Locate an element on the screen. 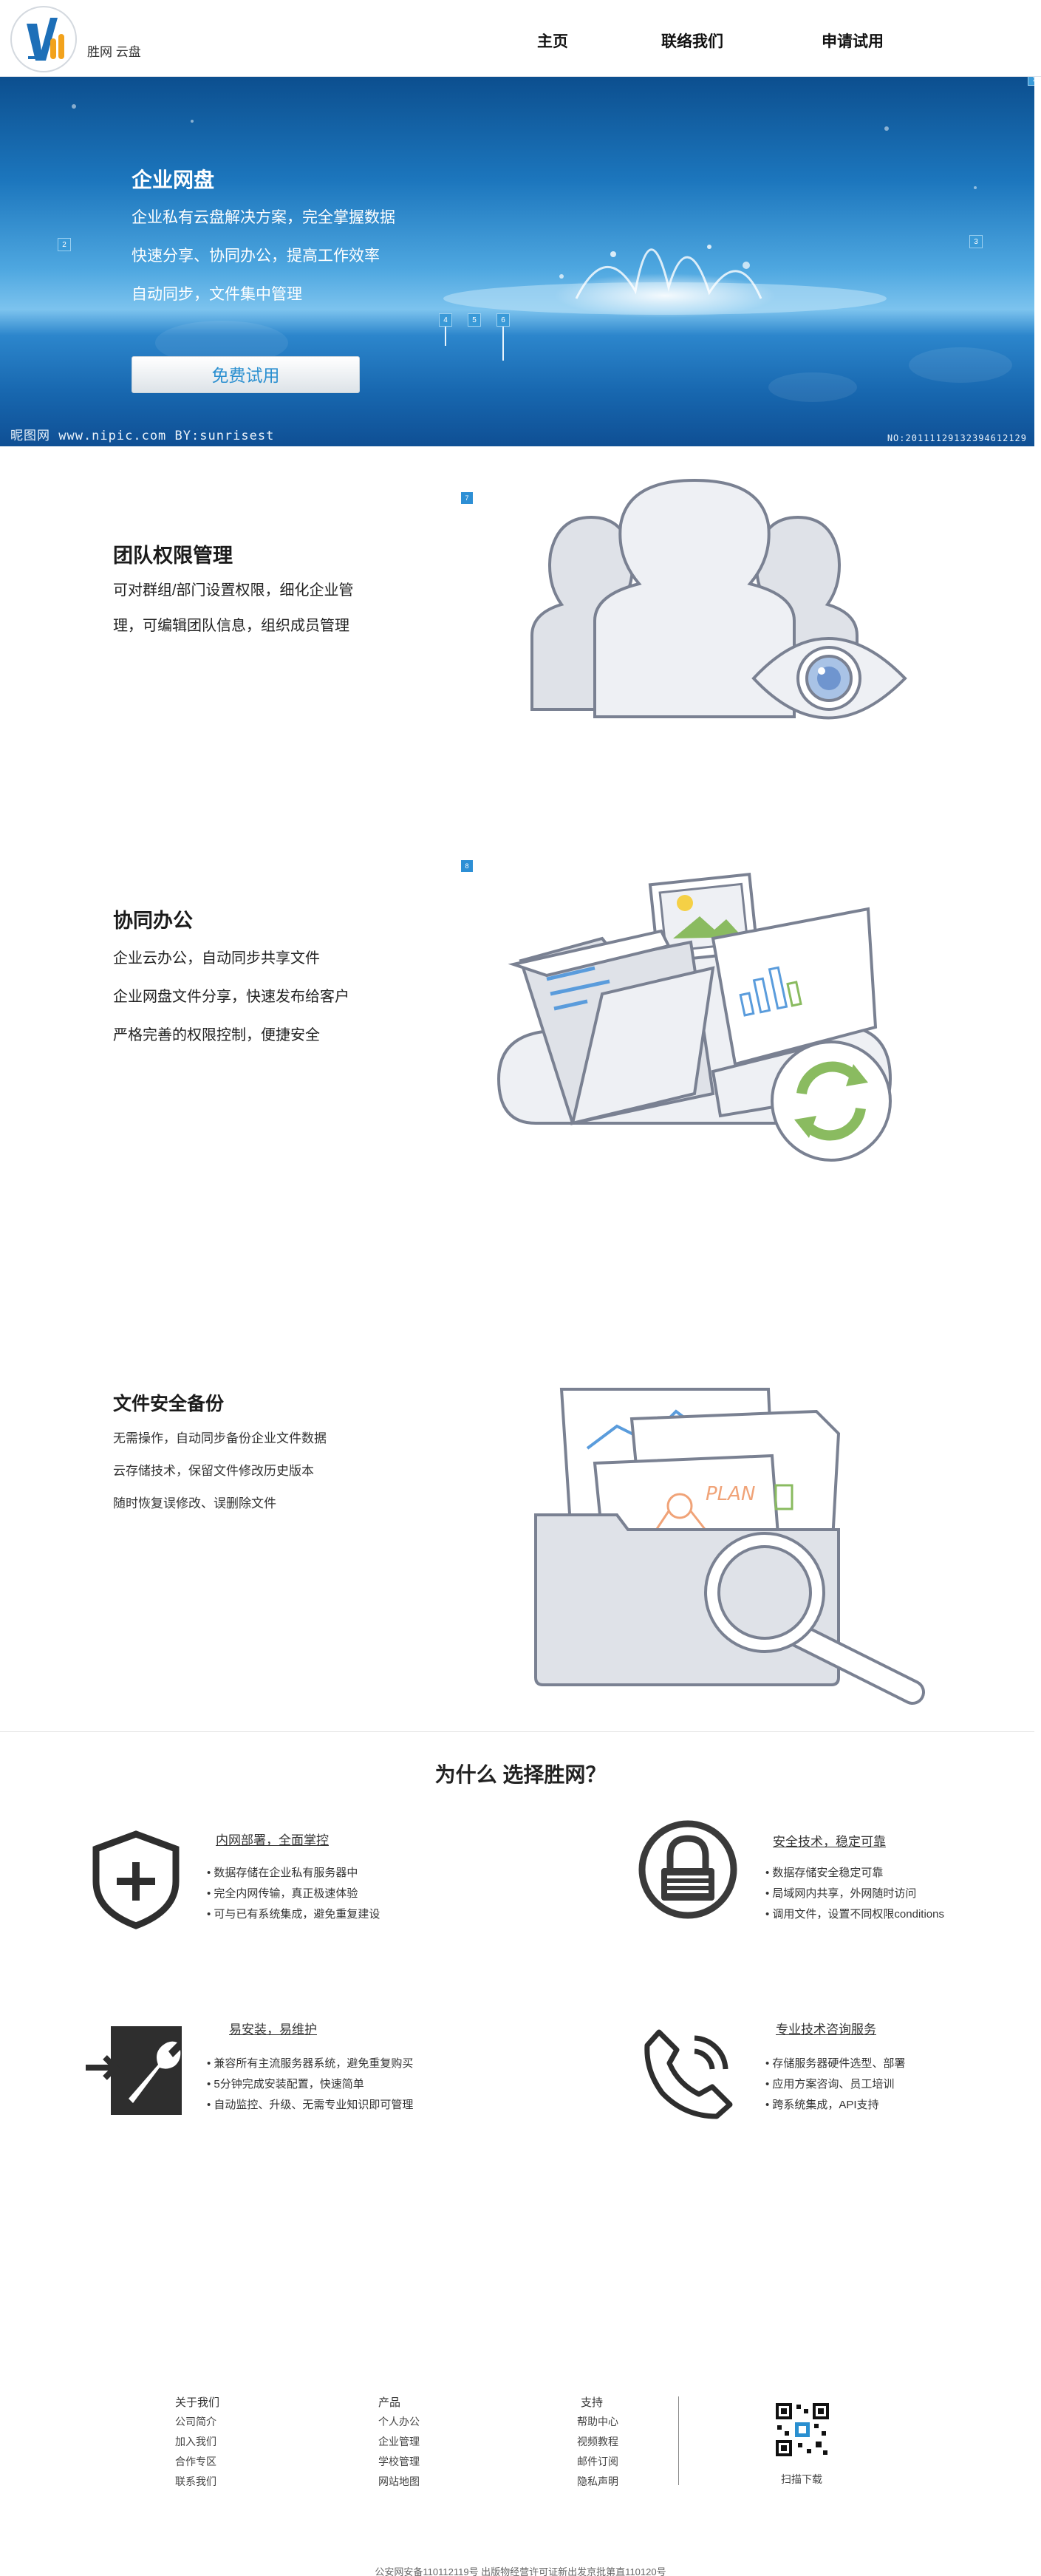  banner-line-2: 快速分享、协同办公，提高工作效率 is located at coordinates (256, 256).